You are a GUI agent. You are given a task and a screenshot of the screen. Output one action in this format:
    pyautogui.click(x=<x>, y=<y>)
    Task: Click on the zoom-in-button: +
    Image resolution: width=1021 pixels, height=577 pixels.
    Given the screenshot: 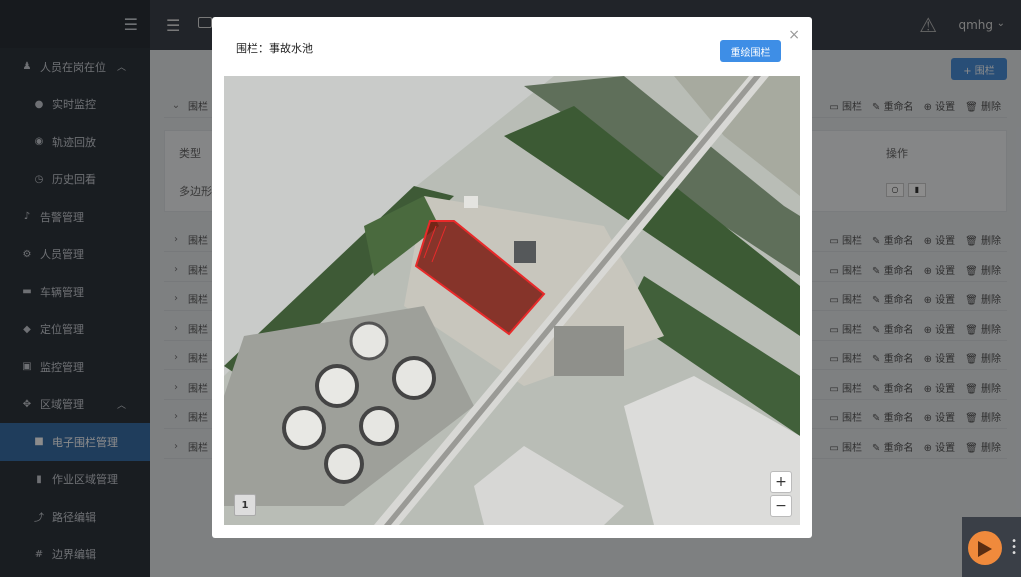 What is the action you would take?
    pyautogui.click(x=781, y=482)
    